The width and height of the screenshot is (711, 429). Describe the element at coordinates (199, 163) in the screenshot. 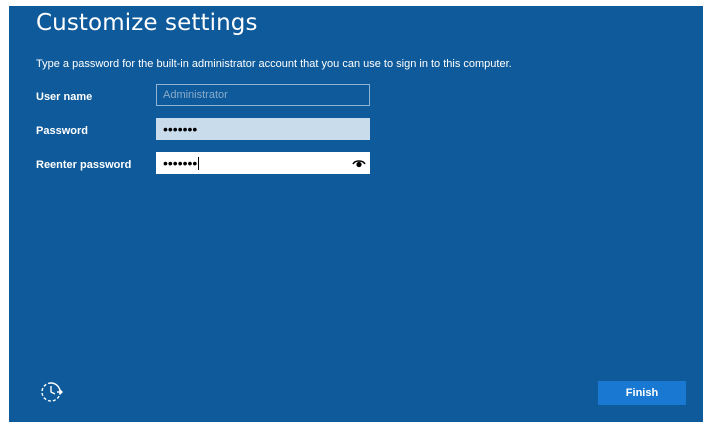

I see `text-caret` at that location.